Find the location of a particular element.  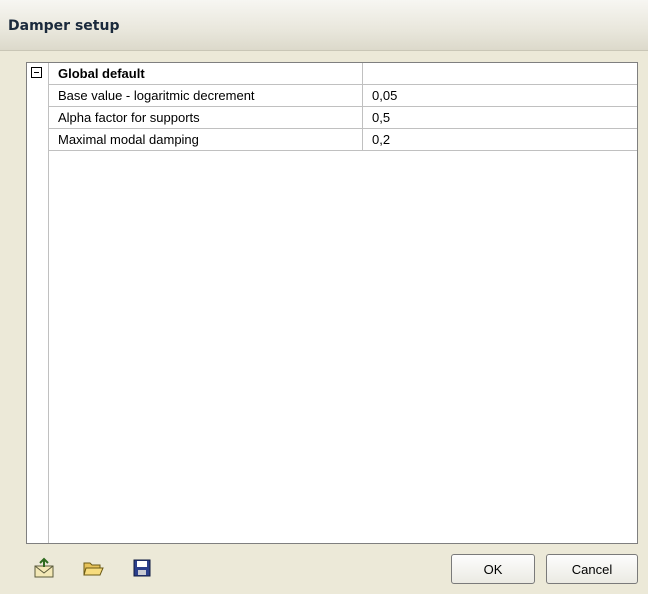

window-title: Damper setup is located at coordinates (64, 26).